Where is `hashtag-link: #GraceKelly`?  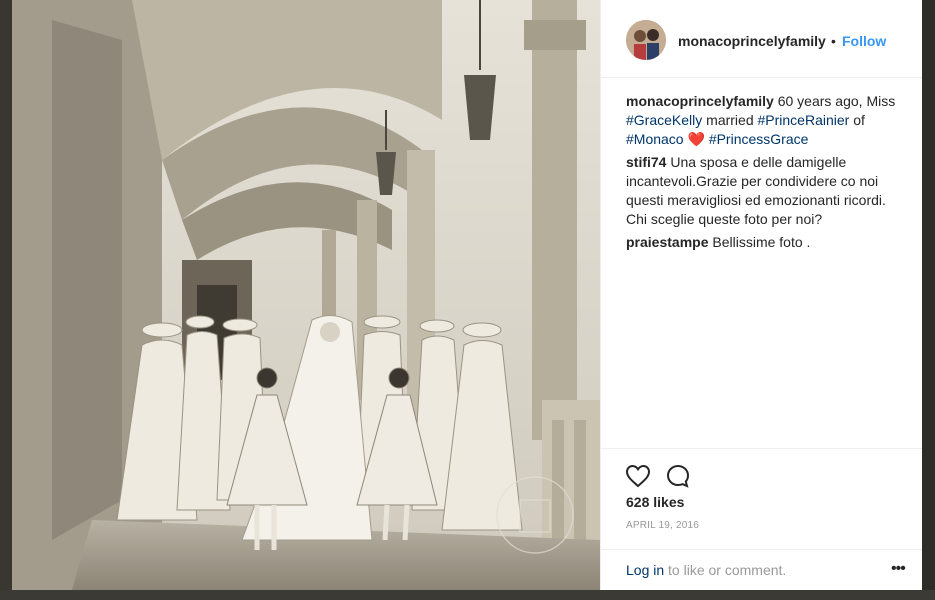
hashtag-link: #GraceKelly is located at coordinates (664, 120).